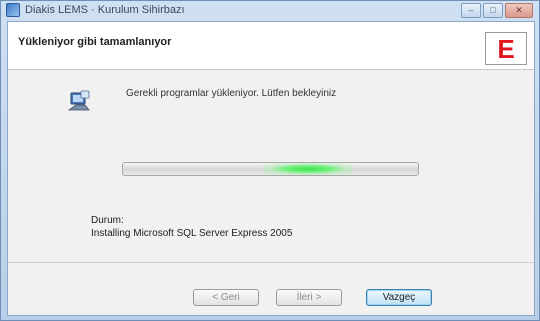  What do you see at coordinates (471, 10) in the screenshot?
I see `minimize-button: –` at bounding box center [471, 10].